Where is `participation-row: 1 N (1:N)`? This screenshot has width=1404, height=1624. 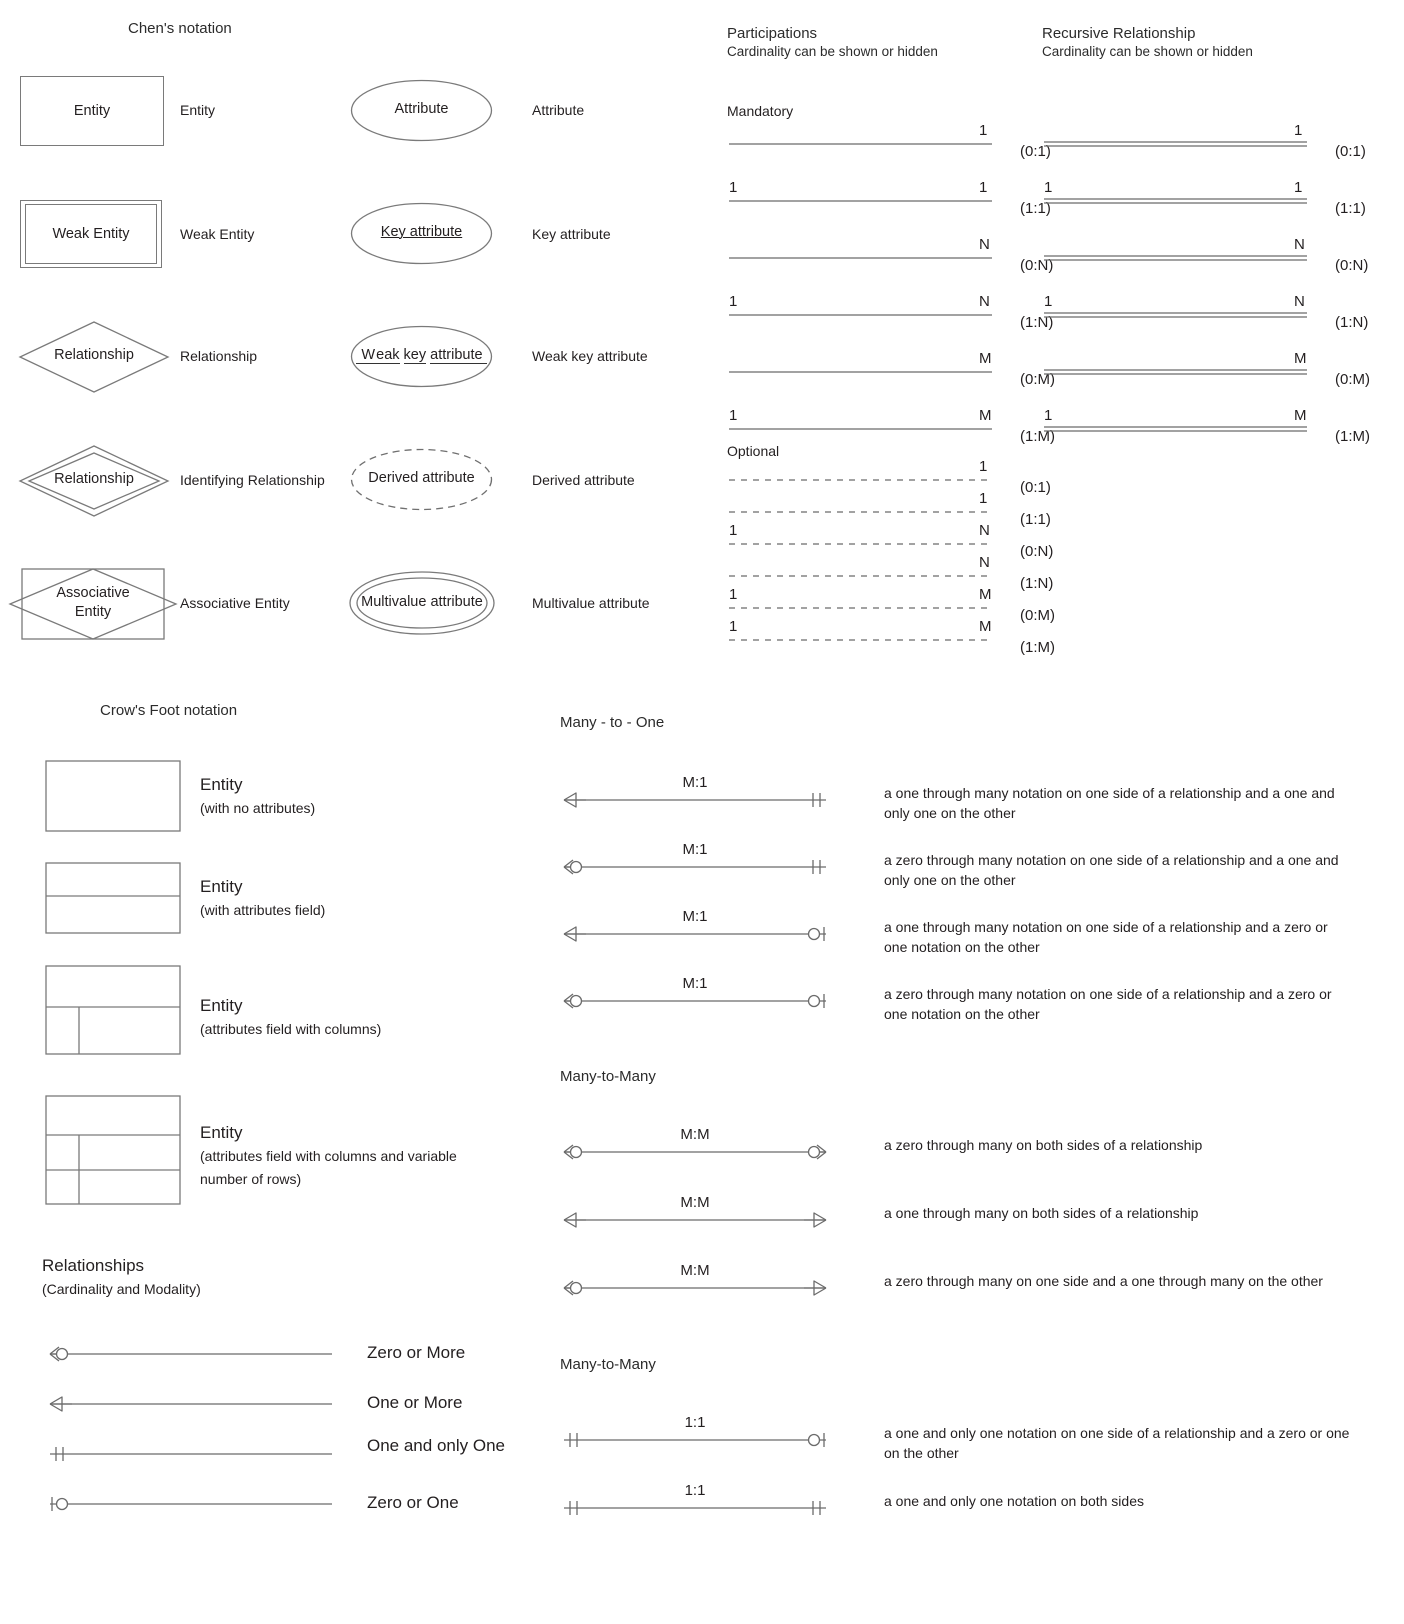 participation-row: 1 N (1:N) is located at coordinates (1205, 317).